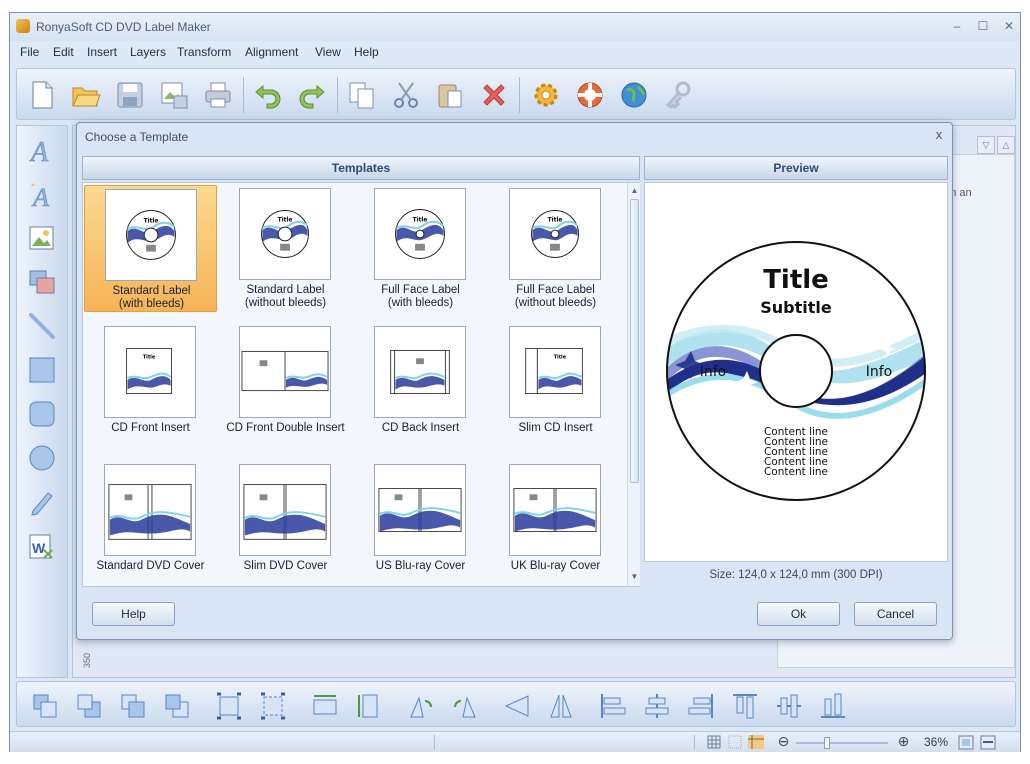  I want to click on template-standard-label-without-bleeds: Title Standard Label (without bleeds), so click(285, 248).